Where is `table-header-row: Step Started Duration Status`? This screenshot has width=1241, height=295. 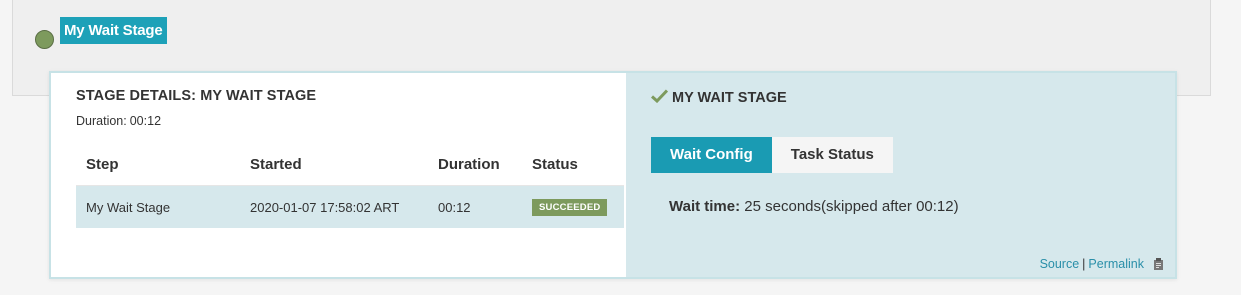
table-header-row: Step Started Duration Status is located at coordinates (350, 164).